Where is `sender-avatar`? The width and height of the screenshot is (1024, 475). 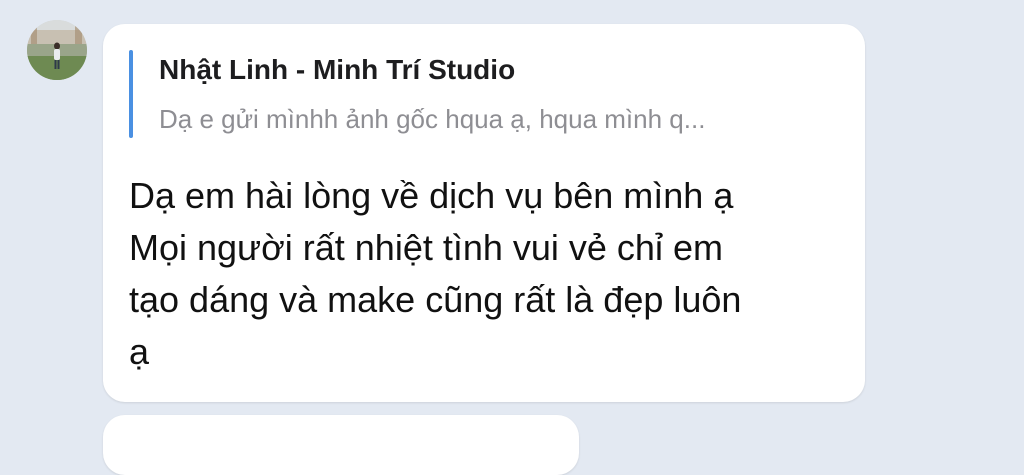
sender-avatar is located at coordinates (57, 50).